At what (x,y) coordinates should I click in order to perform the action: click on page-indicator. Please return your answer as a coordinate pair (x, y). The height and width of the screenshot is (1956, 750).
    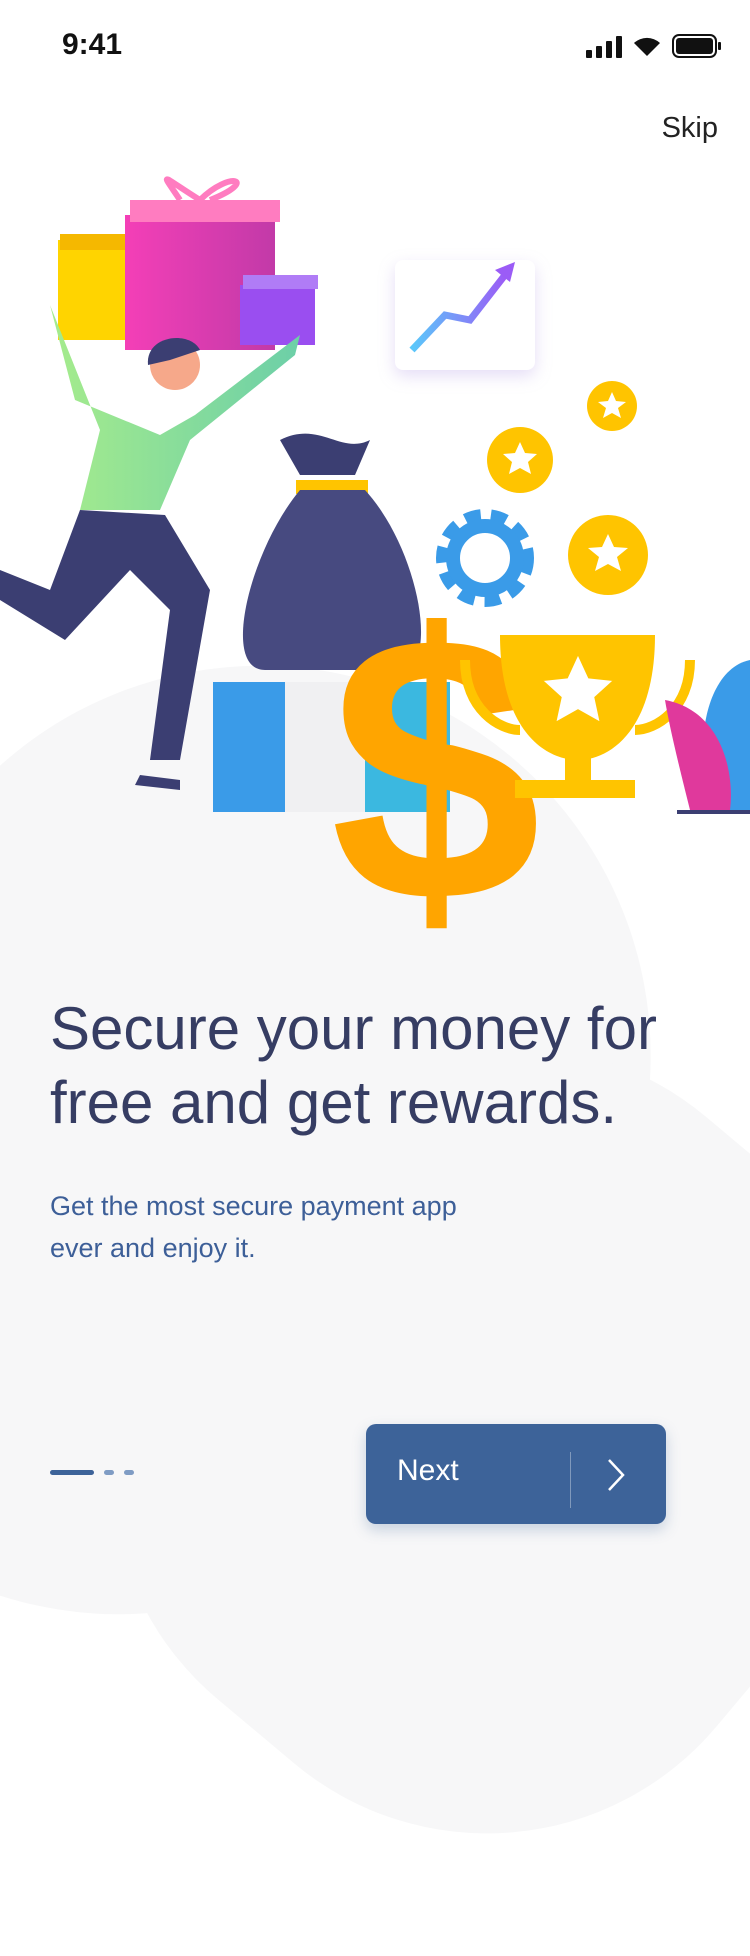
    Looking at the image, I should click on (100, 1473).